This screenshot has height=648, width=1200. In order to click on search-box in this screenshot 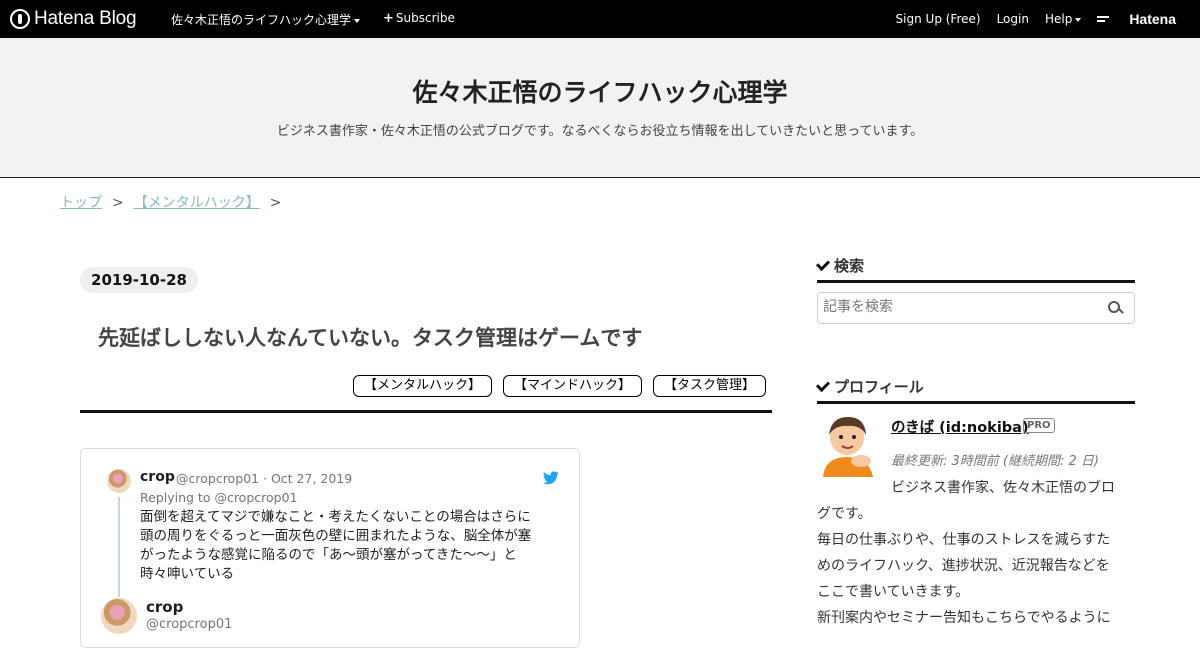, I will do `click(976, 308)`.